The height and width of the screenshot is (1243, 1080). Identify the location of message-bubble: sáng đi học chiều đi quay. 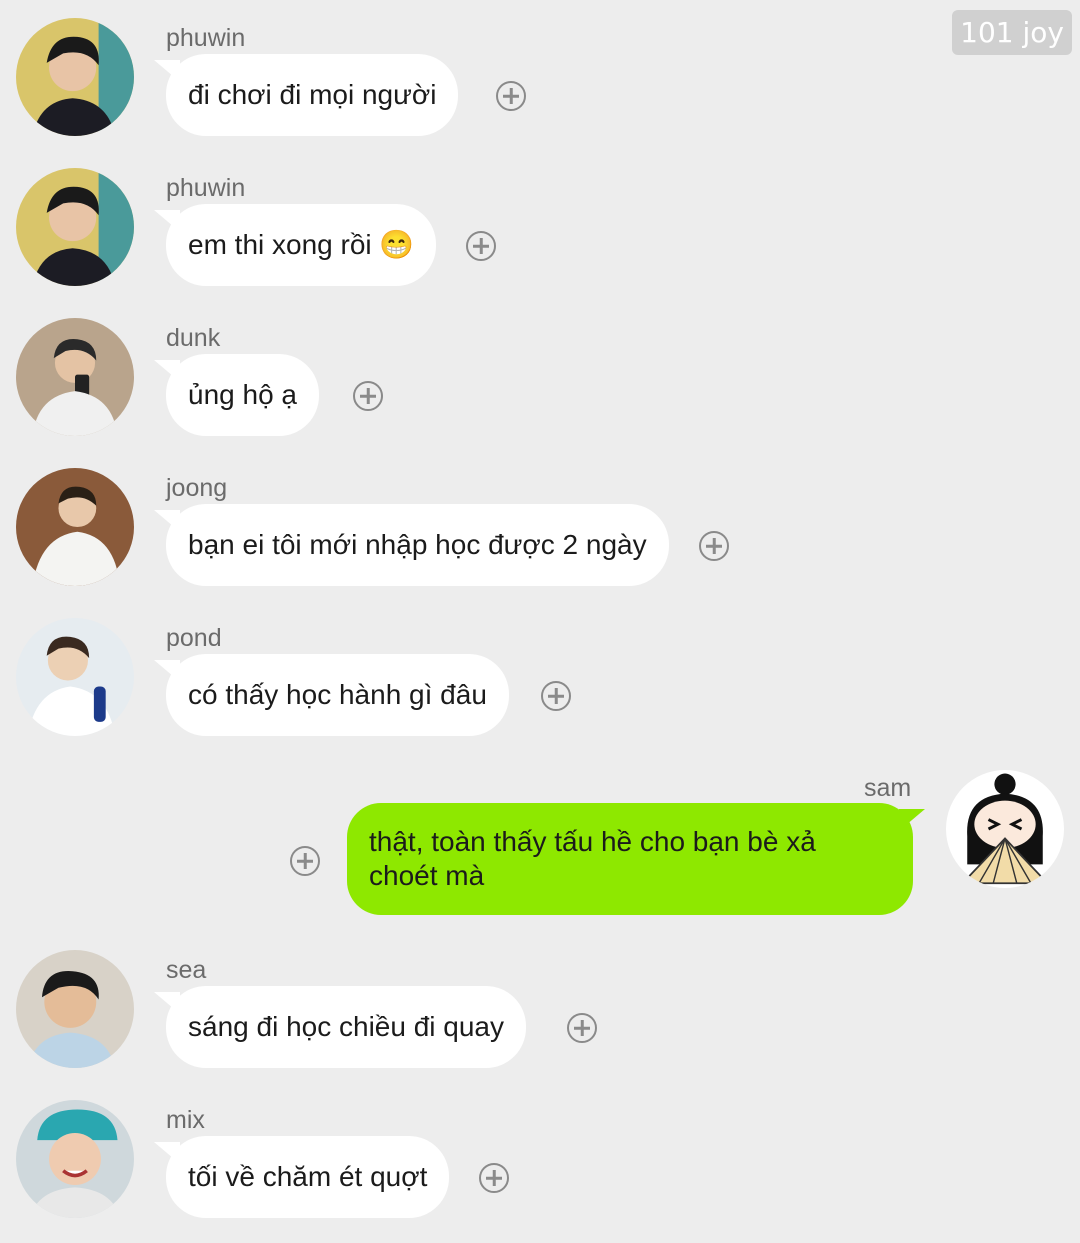
(346, 1027).